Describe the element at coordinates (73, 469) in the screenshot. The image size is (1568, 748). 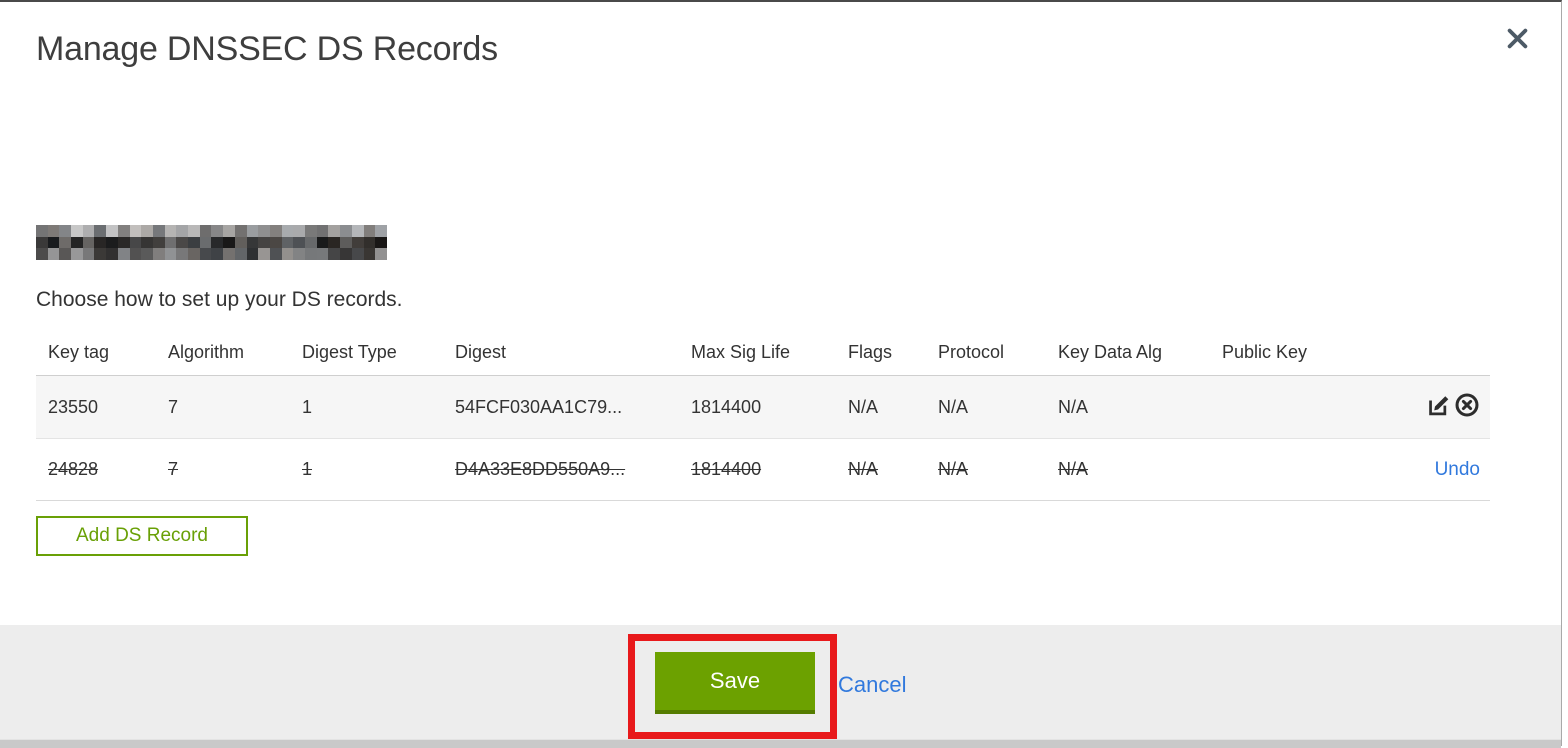
I see `cell-key-tag: 24828` at that location.